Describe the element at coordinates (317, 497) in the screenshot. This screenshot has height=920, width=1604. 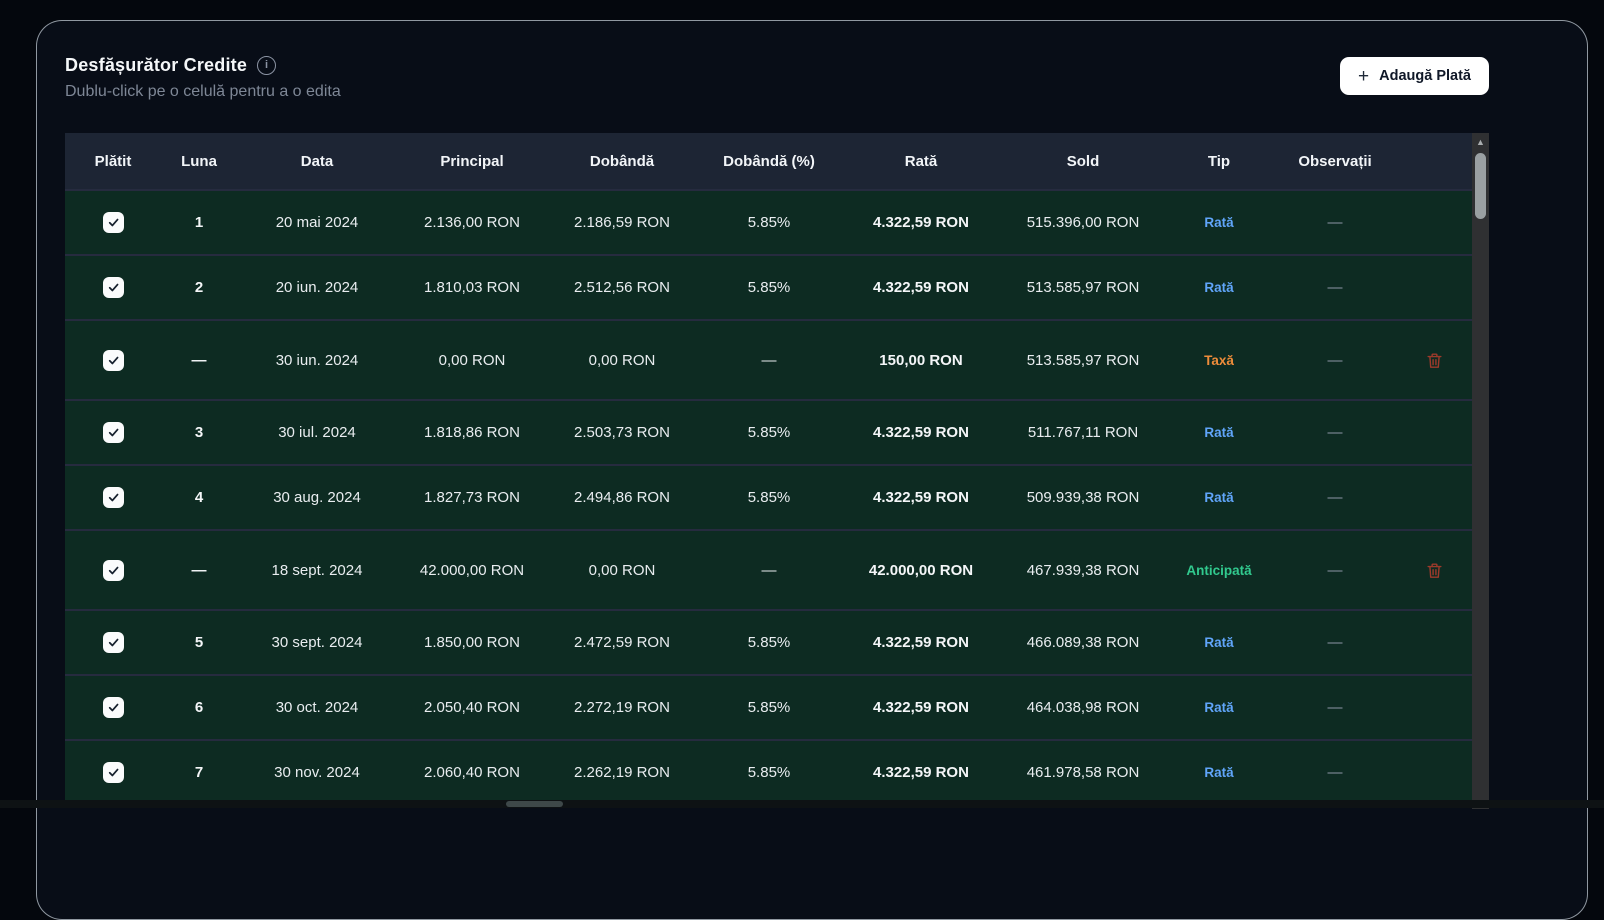
I see `date-cell: 30 aug. 2024` at that location.